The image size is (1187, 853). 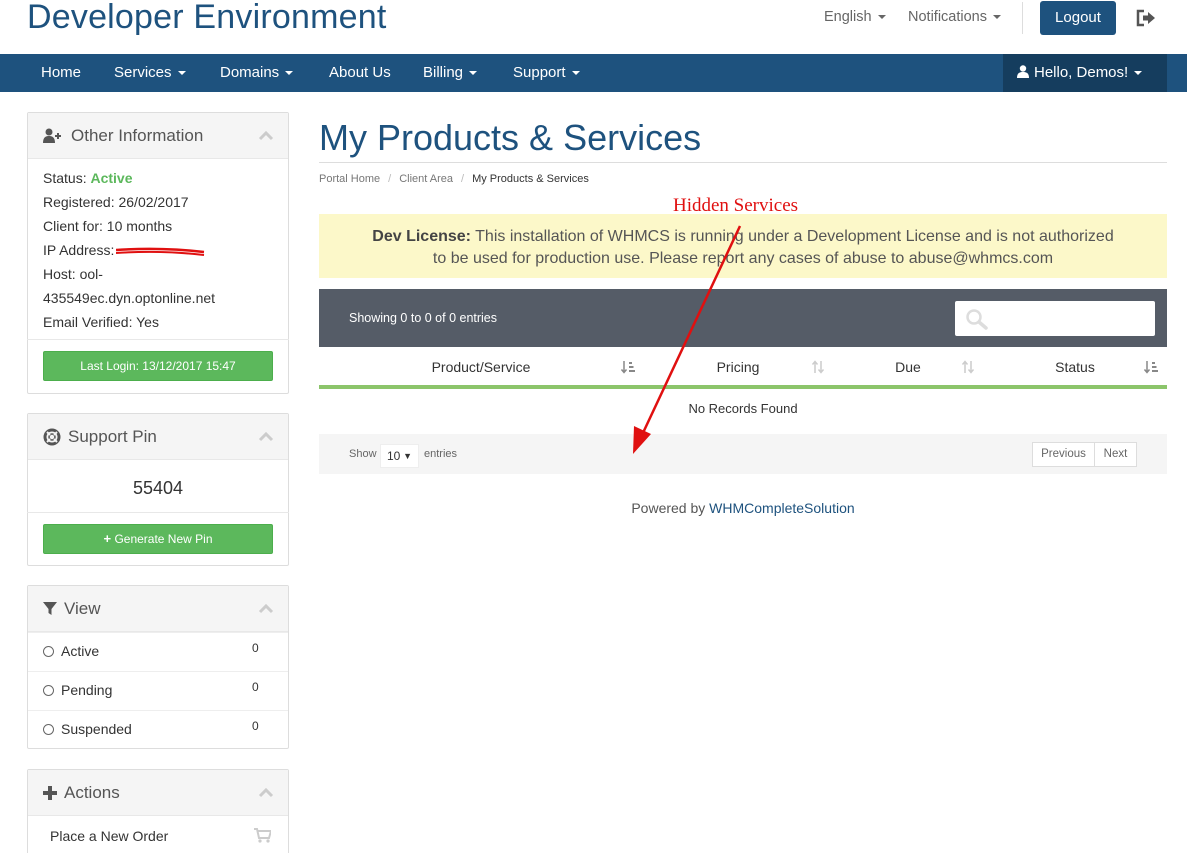 What do you see at coordinates (101, 322) in the screenshot?
I see `email-verified-line: Email Verified: Yes` at bounding box center [101, 322].